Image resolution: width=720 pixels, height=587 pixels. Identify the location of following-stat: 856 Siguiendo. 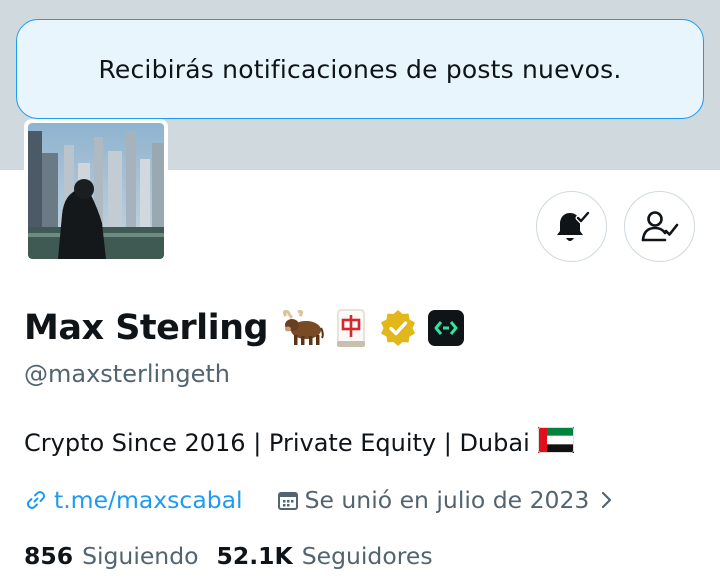
(111, 556).